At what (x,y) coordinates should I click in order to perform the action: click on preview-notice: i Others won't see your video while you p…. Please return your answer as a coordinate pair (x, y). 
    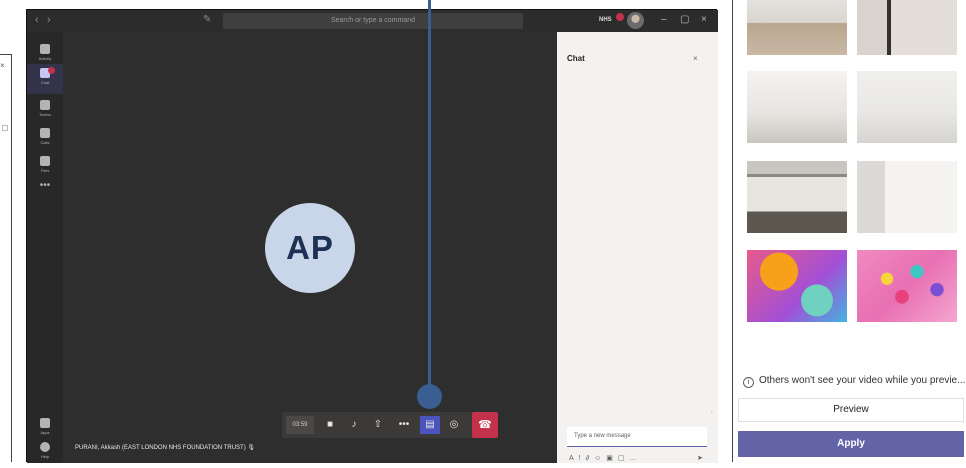
    Looking at the image, I should click on (854, 381).